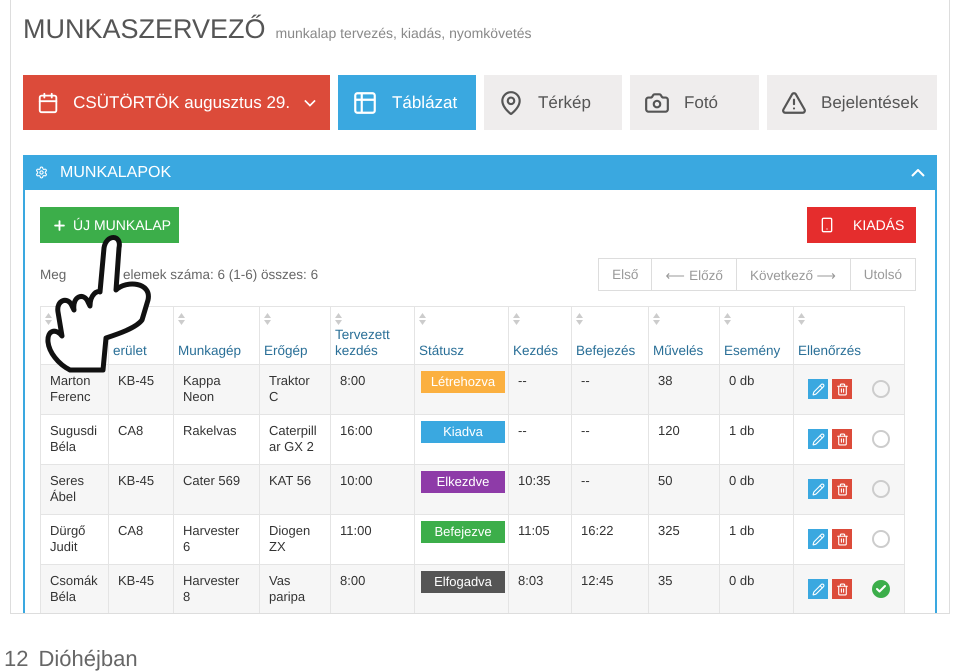 The height and width of the screenshot is (672, 960). I want to click on status-badge: Befejezve, so click(463, 532).